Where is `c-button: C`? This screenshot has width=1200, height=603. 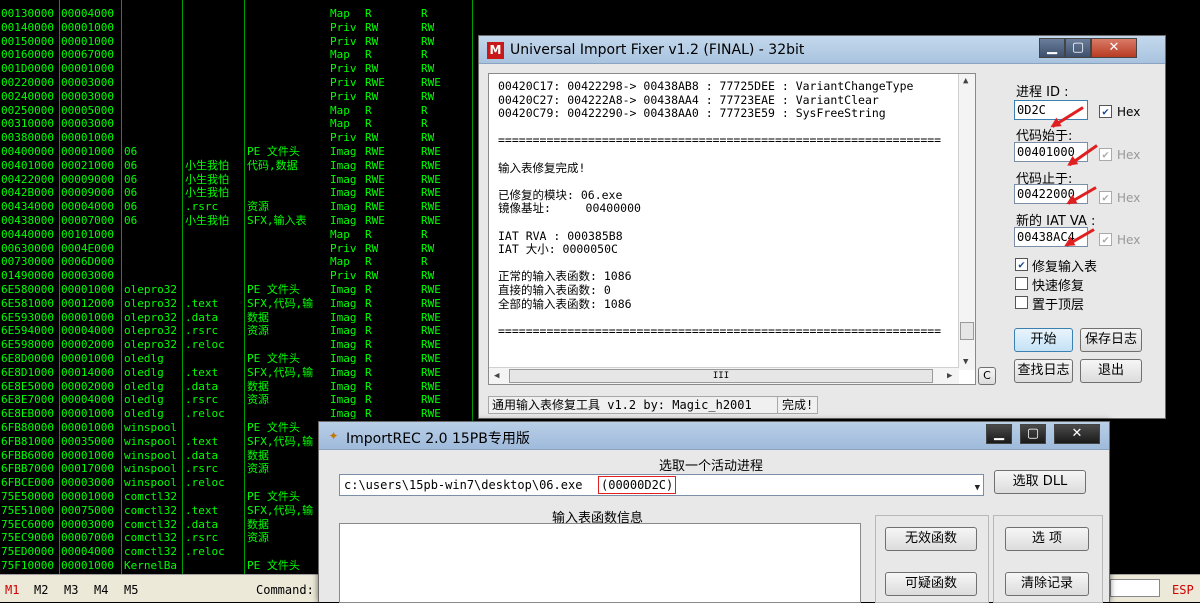 c-button: C is located at coordinates (987, 376).